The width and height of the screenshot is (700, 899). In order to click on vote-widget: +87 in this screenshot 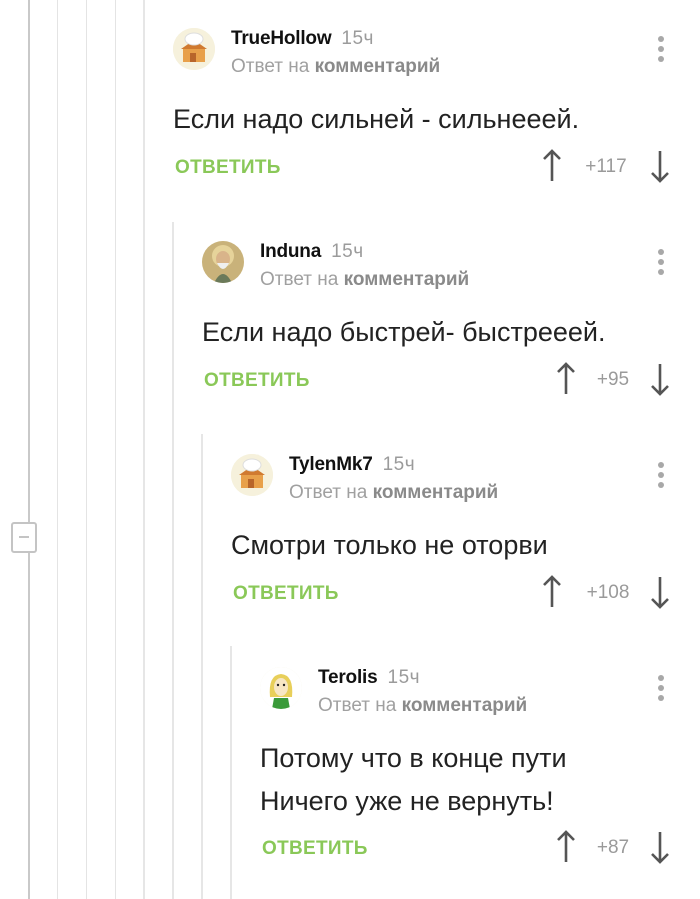, I will do `click(606, 847)`.